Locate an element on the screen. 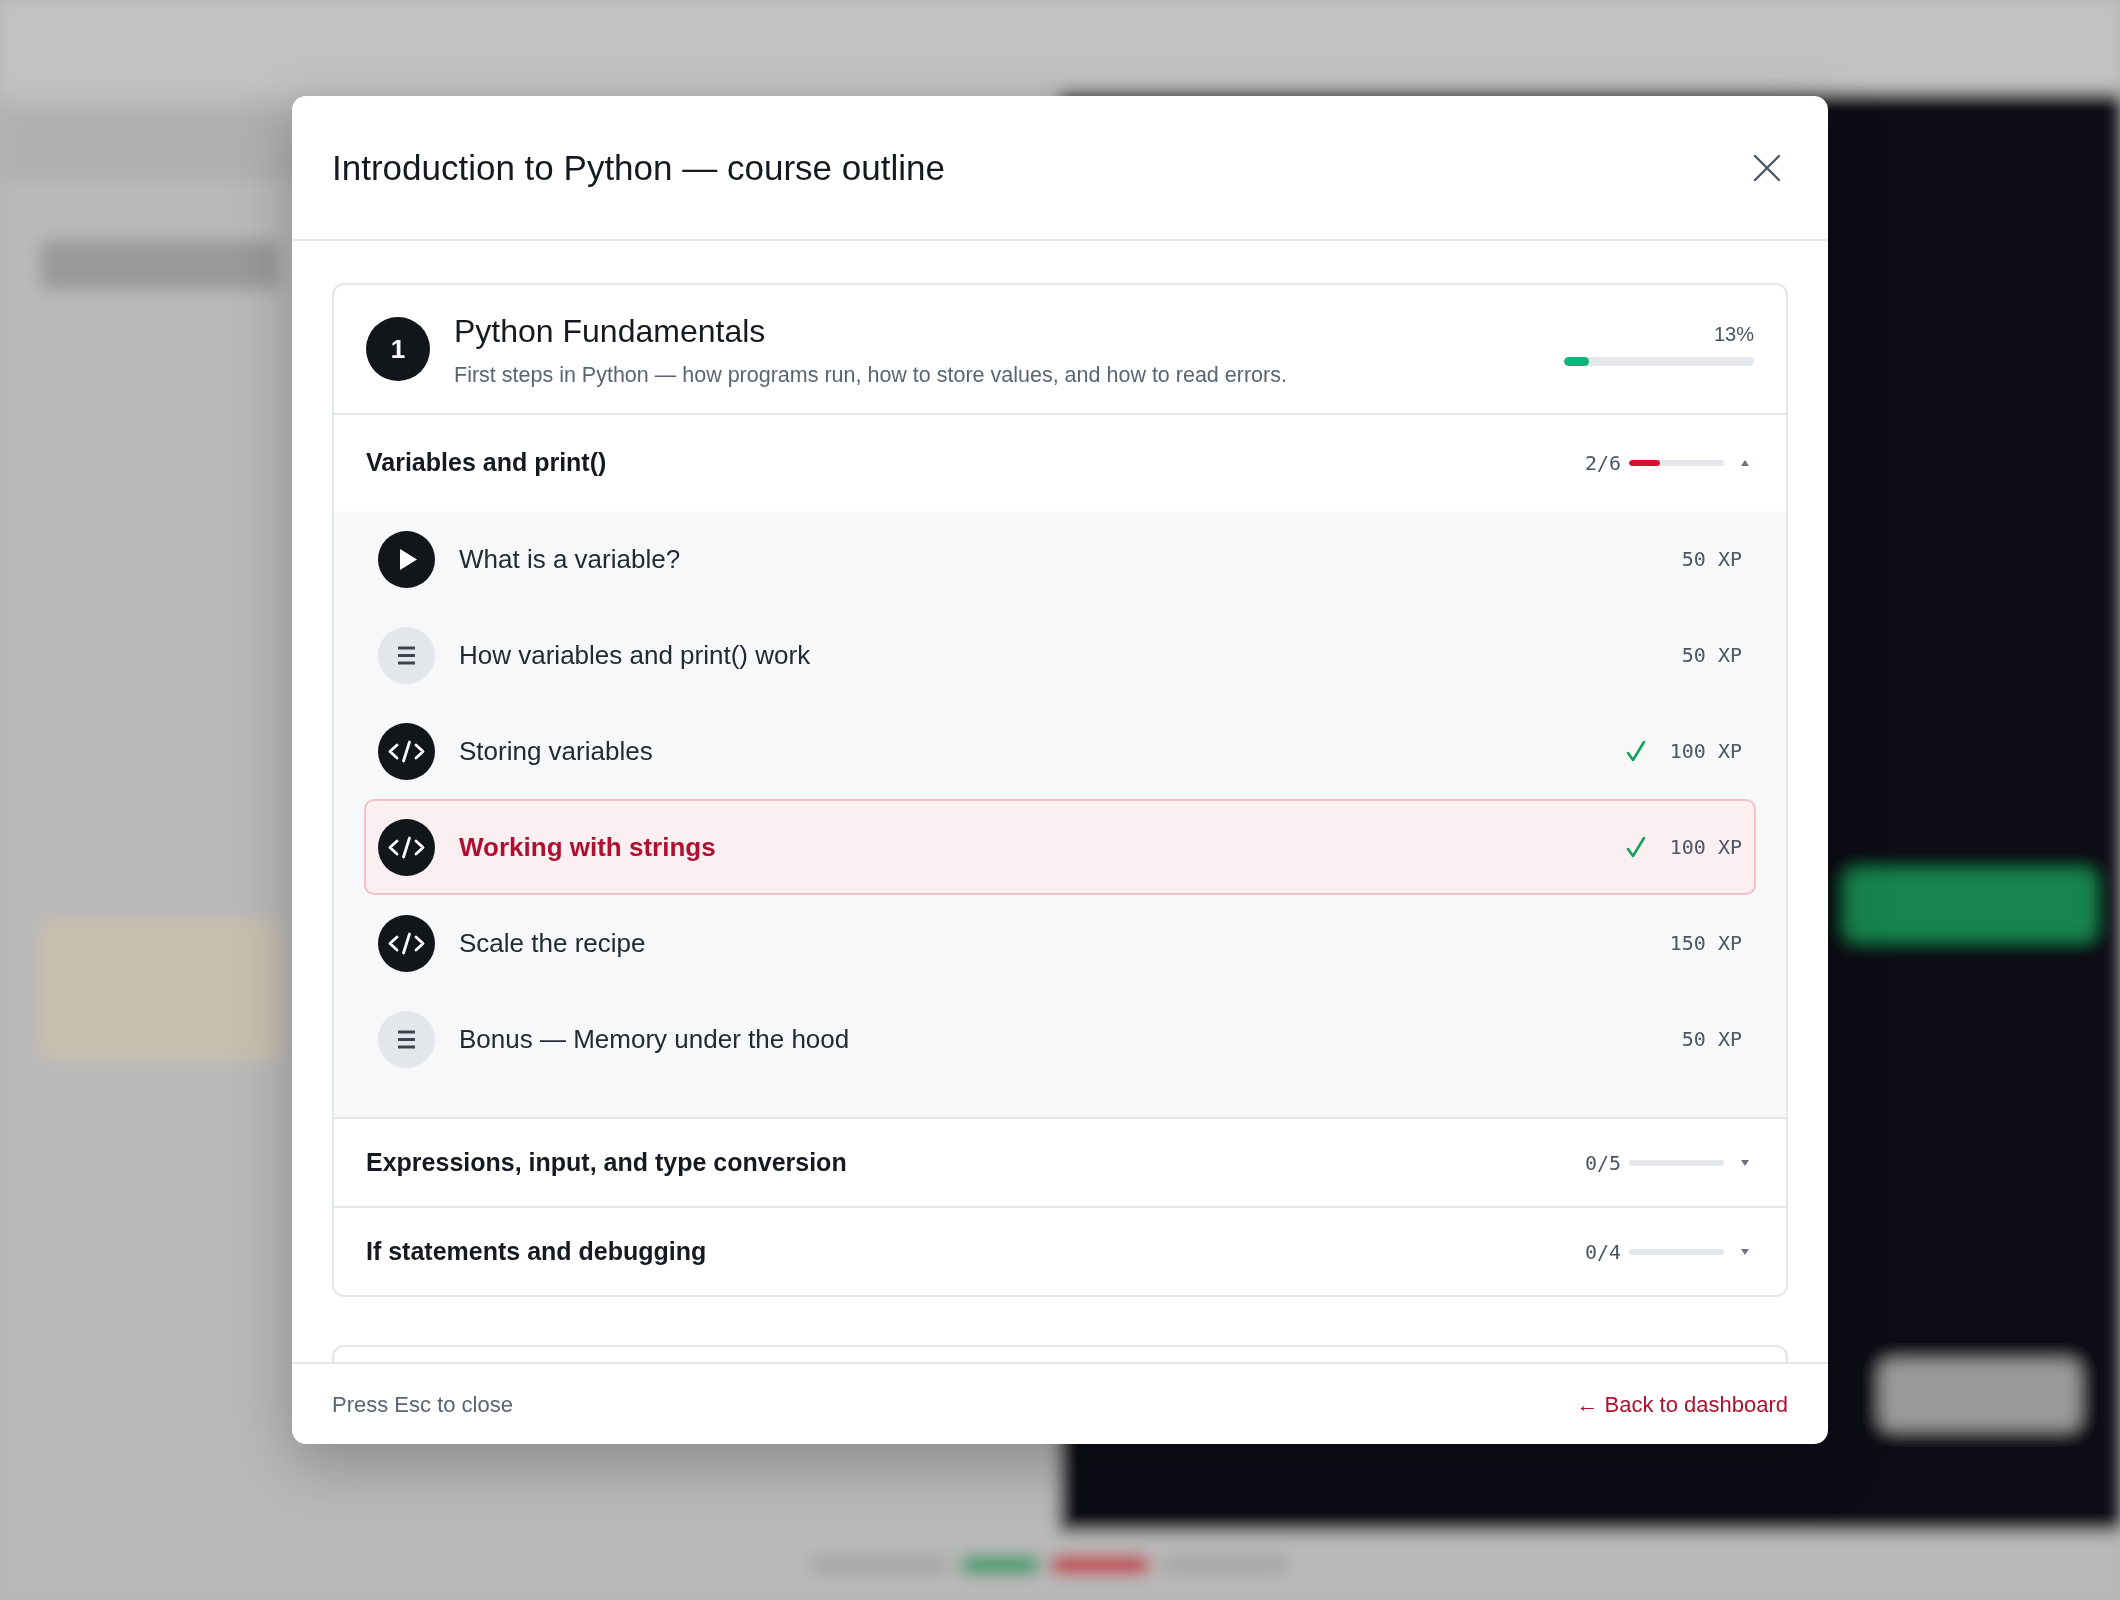  back-link: ← Back to dashboard is located at coordinates (1682, 1404).